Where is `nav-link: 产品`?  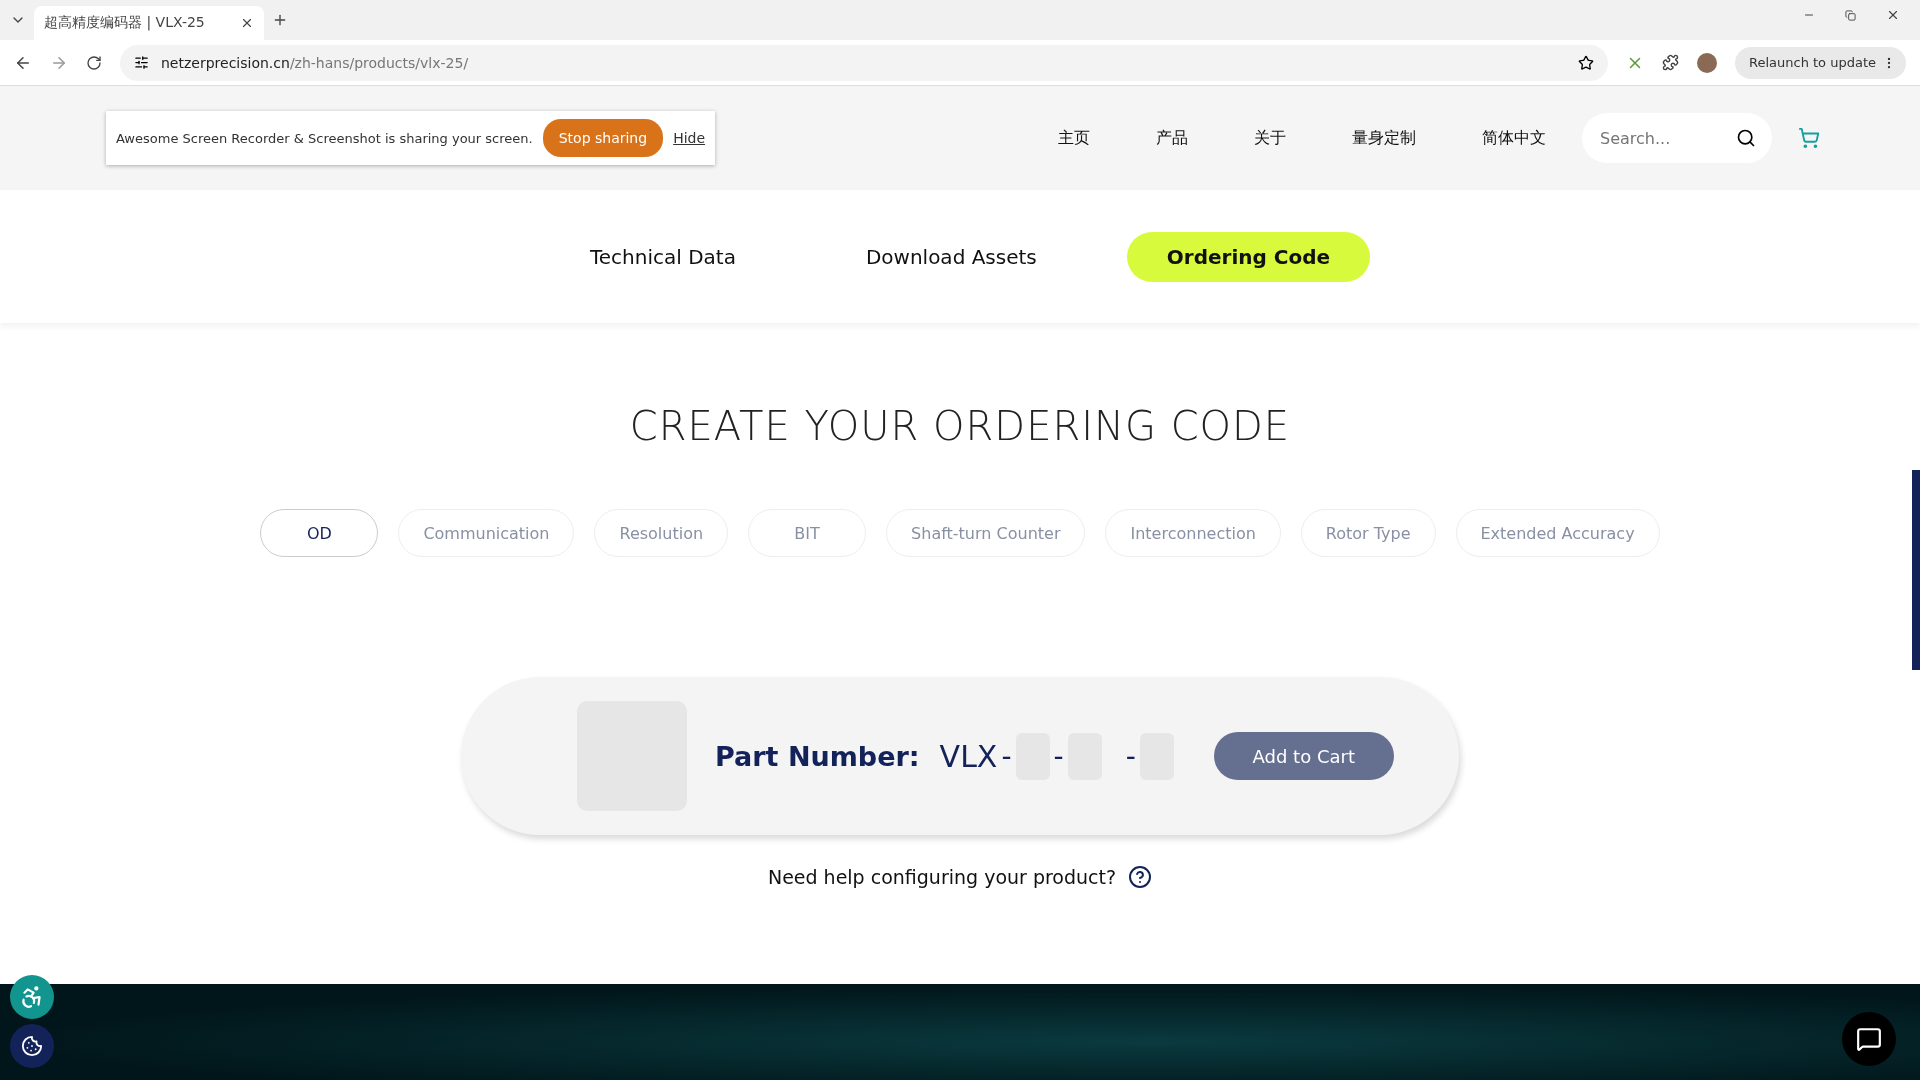
nav-link: 产品 is located at coordinates (1172, 138).